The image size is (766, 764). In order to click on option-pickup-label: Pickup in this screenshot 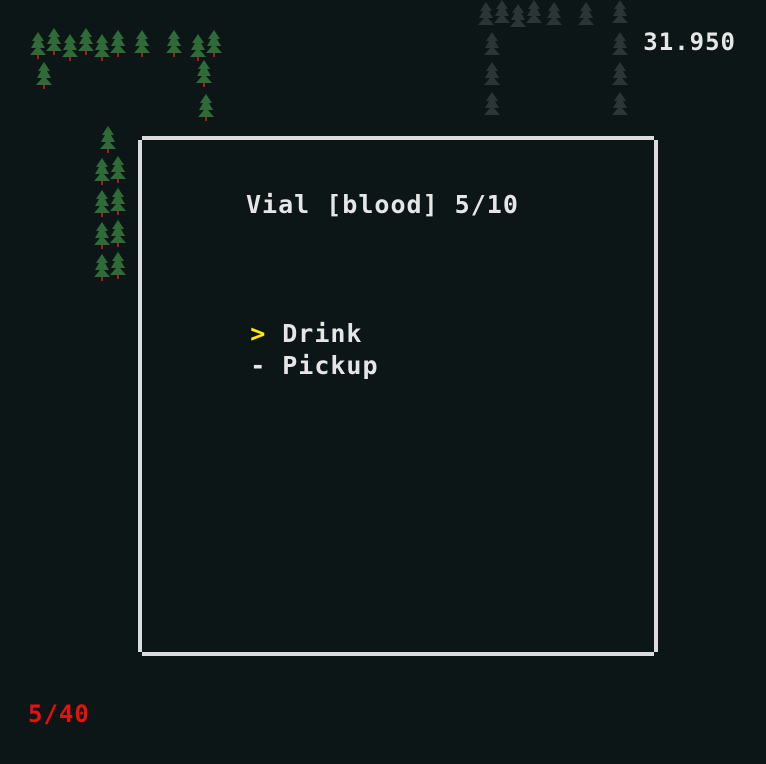, I will do `click(330, 365)`.